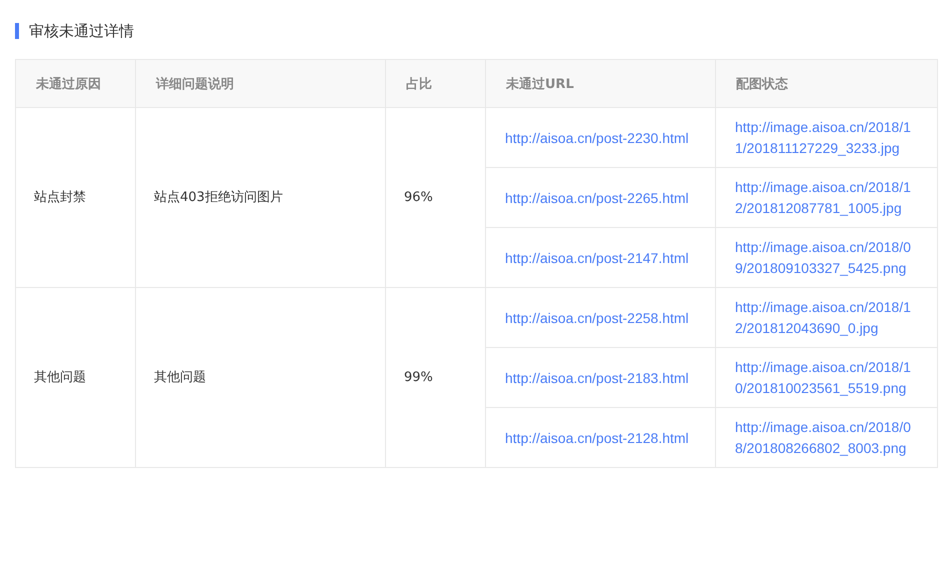 The height and width of the screenshot is (579, 940). I want to click on table-cell: 站点403拒绝访问图片, so click(261, 198).